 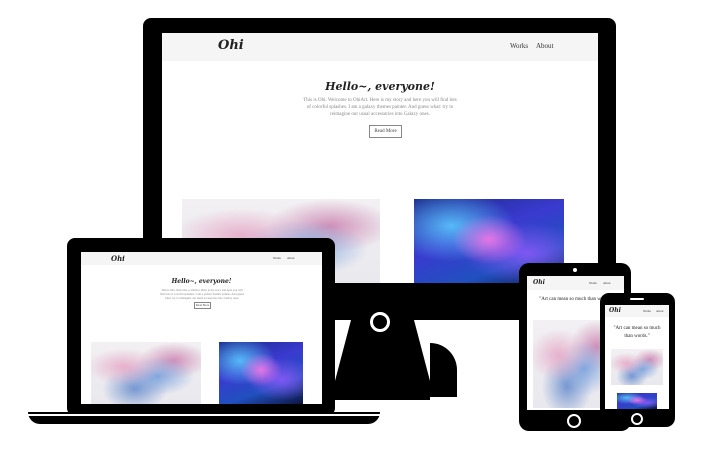 I want to click on laptop-nav-about: About, so click(x=291, y=258).